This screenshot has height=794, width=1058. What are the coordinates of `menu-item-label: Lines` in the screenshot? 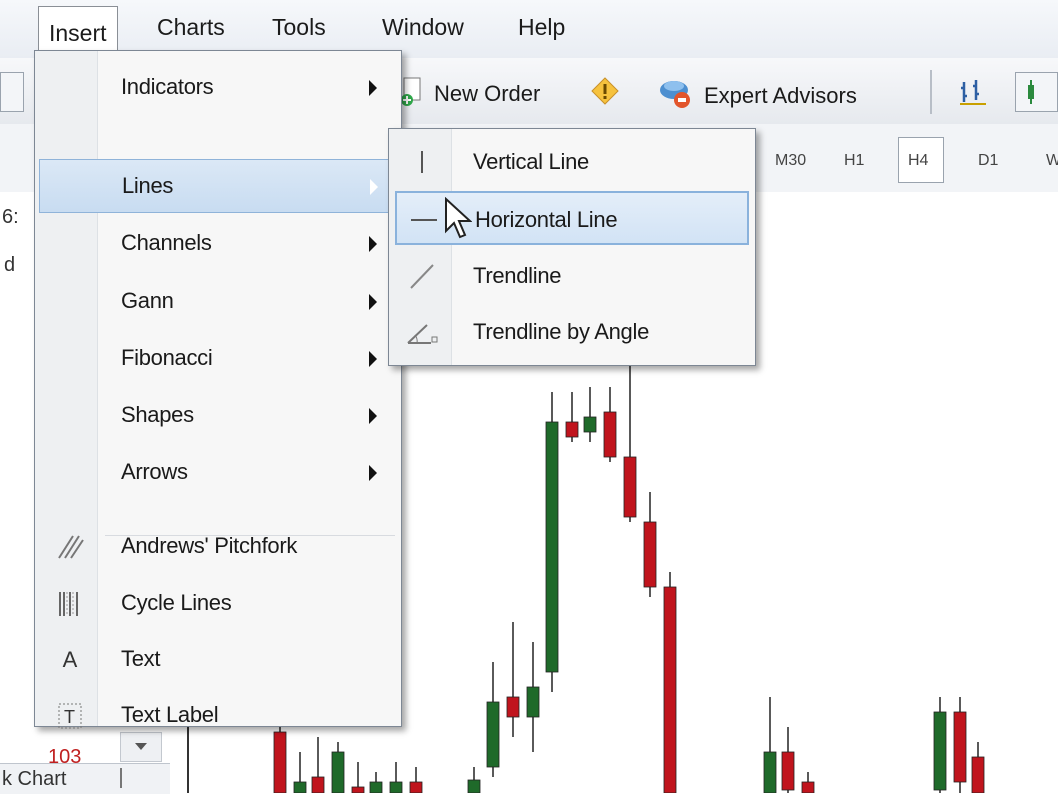 It's located at (148, 185).